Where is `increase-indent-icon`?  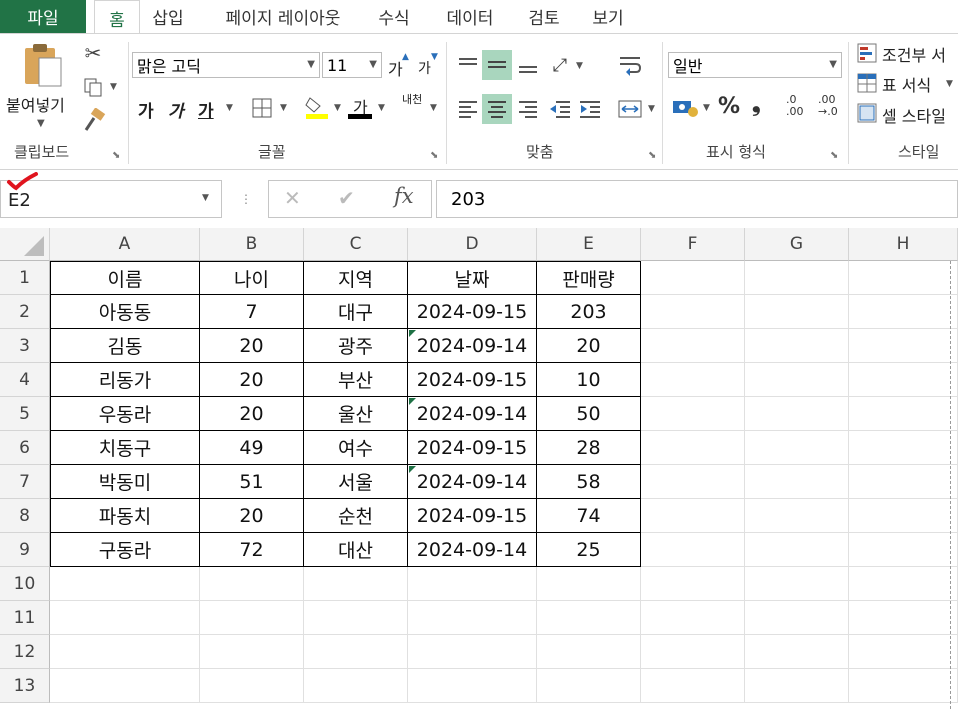 increase-indent-icon is located at coordinates (590, 109).